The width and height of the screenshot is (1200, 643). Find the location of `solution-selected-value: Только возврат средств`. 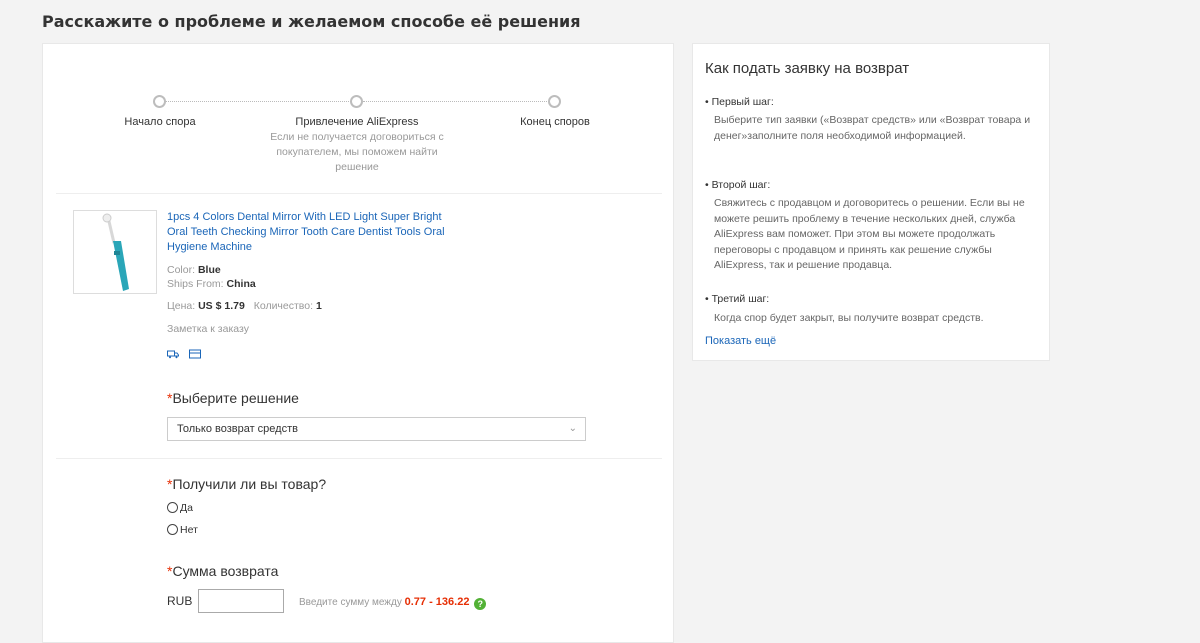

solution-selected-value: Только возврат средств is located at coordinates (237, 429).